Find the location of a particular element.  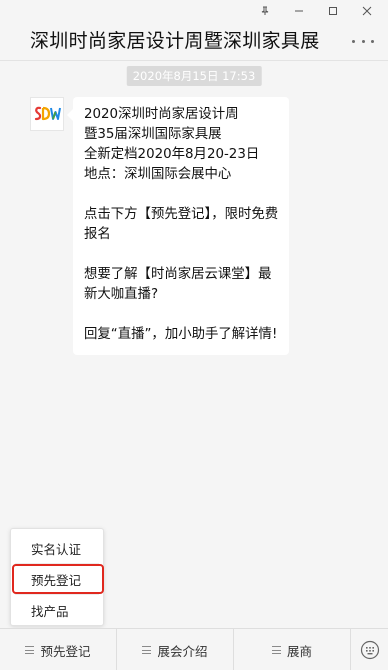

sdw-logo-icon is located at coordinates (47, 113).